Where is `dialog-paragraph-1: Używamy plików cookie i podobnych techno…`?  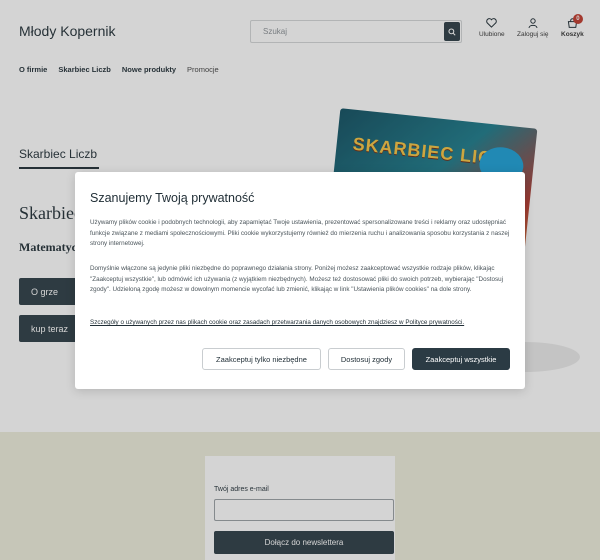
dialog-paragraph-1: Używamy plików cookie i podobnych techno… is located at coordinates (300, 233).